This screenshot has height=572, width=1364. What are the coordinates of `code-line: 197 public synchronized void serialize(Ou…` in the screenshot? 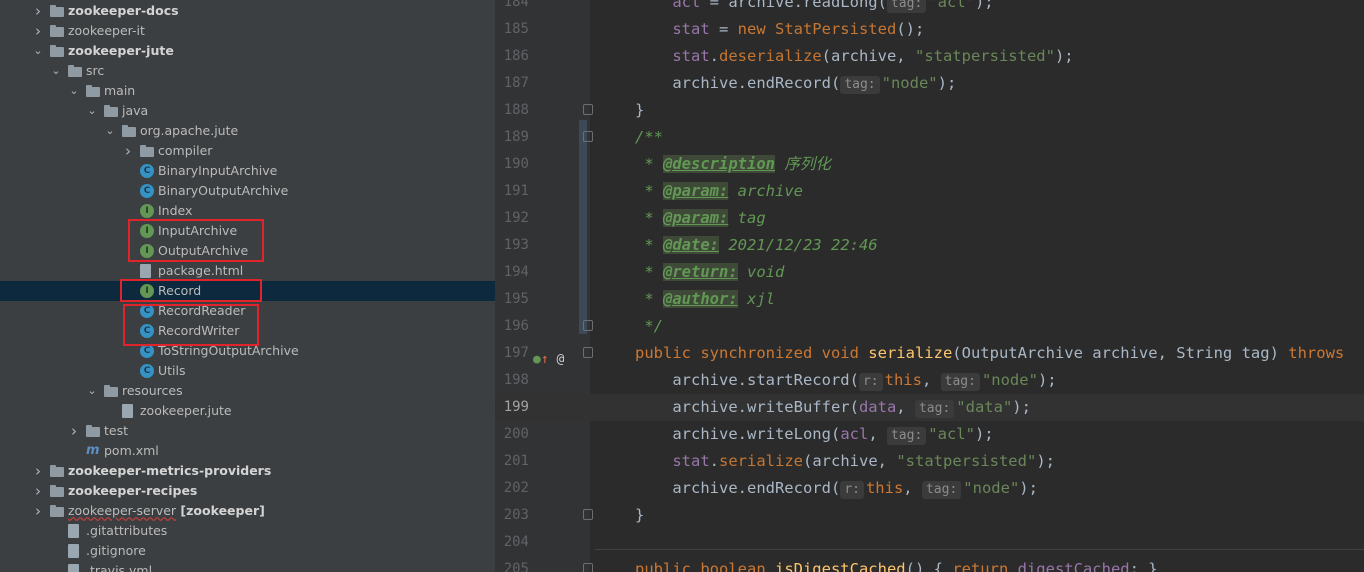 It's located at (929, 353).